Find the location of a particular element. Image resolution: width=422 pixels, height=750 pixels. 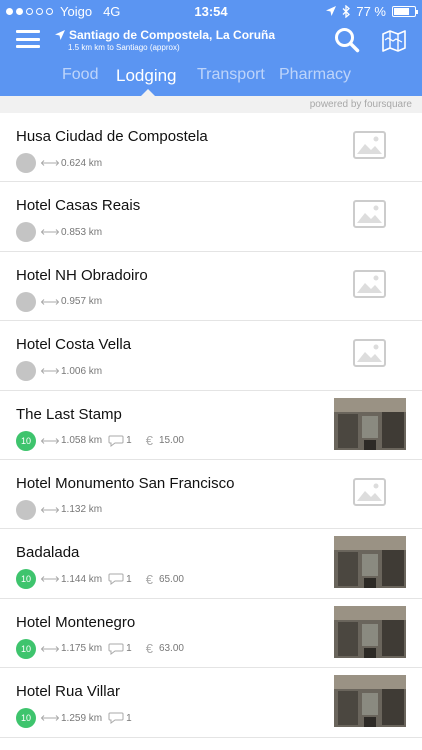

list-item: Hotel Montenegro 10 1.175 km 1 € 63.00 is located at coordinates (211, 633).